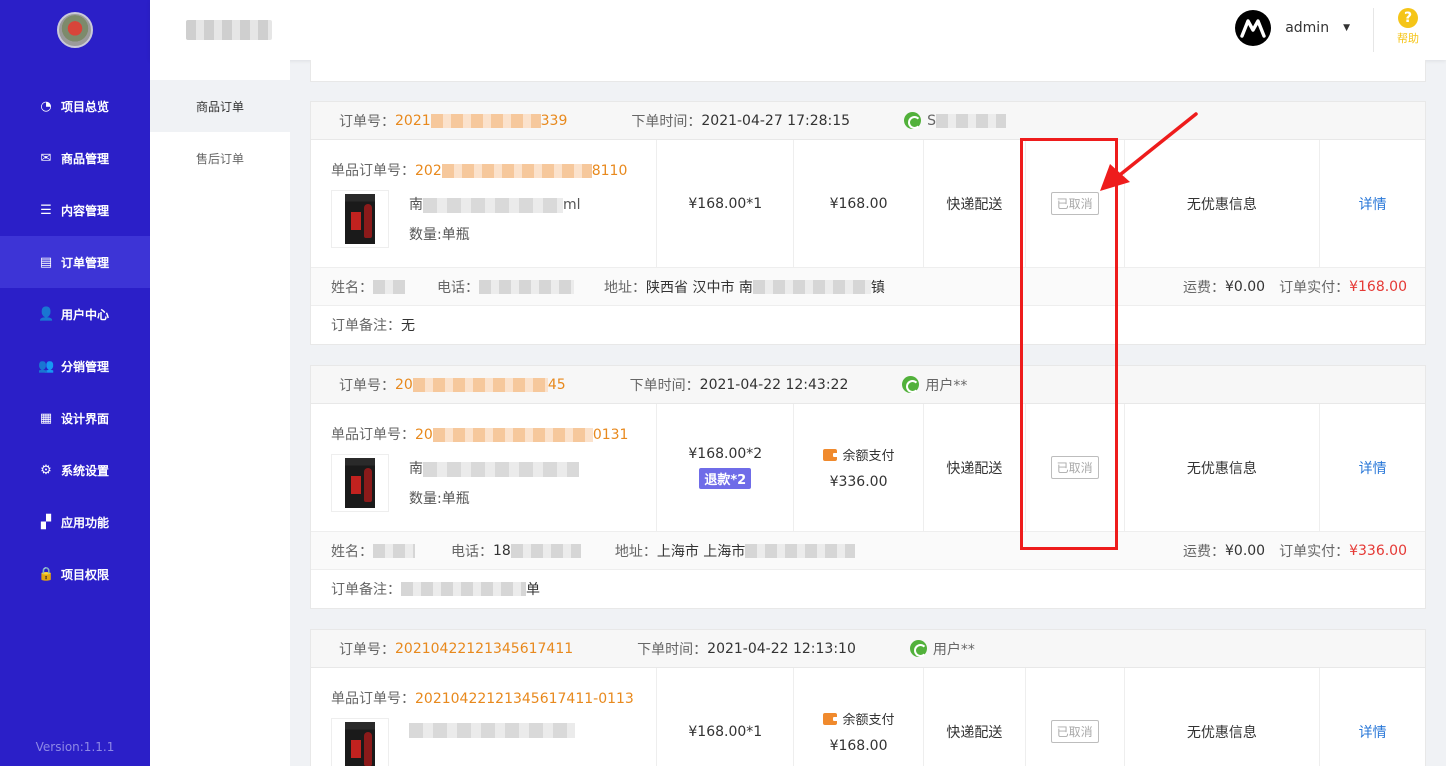  Describe the element at coordinates (46, 210) in the screenshot. I see `list-icon: ☰` at that location.